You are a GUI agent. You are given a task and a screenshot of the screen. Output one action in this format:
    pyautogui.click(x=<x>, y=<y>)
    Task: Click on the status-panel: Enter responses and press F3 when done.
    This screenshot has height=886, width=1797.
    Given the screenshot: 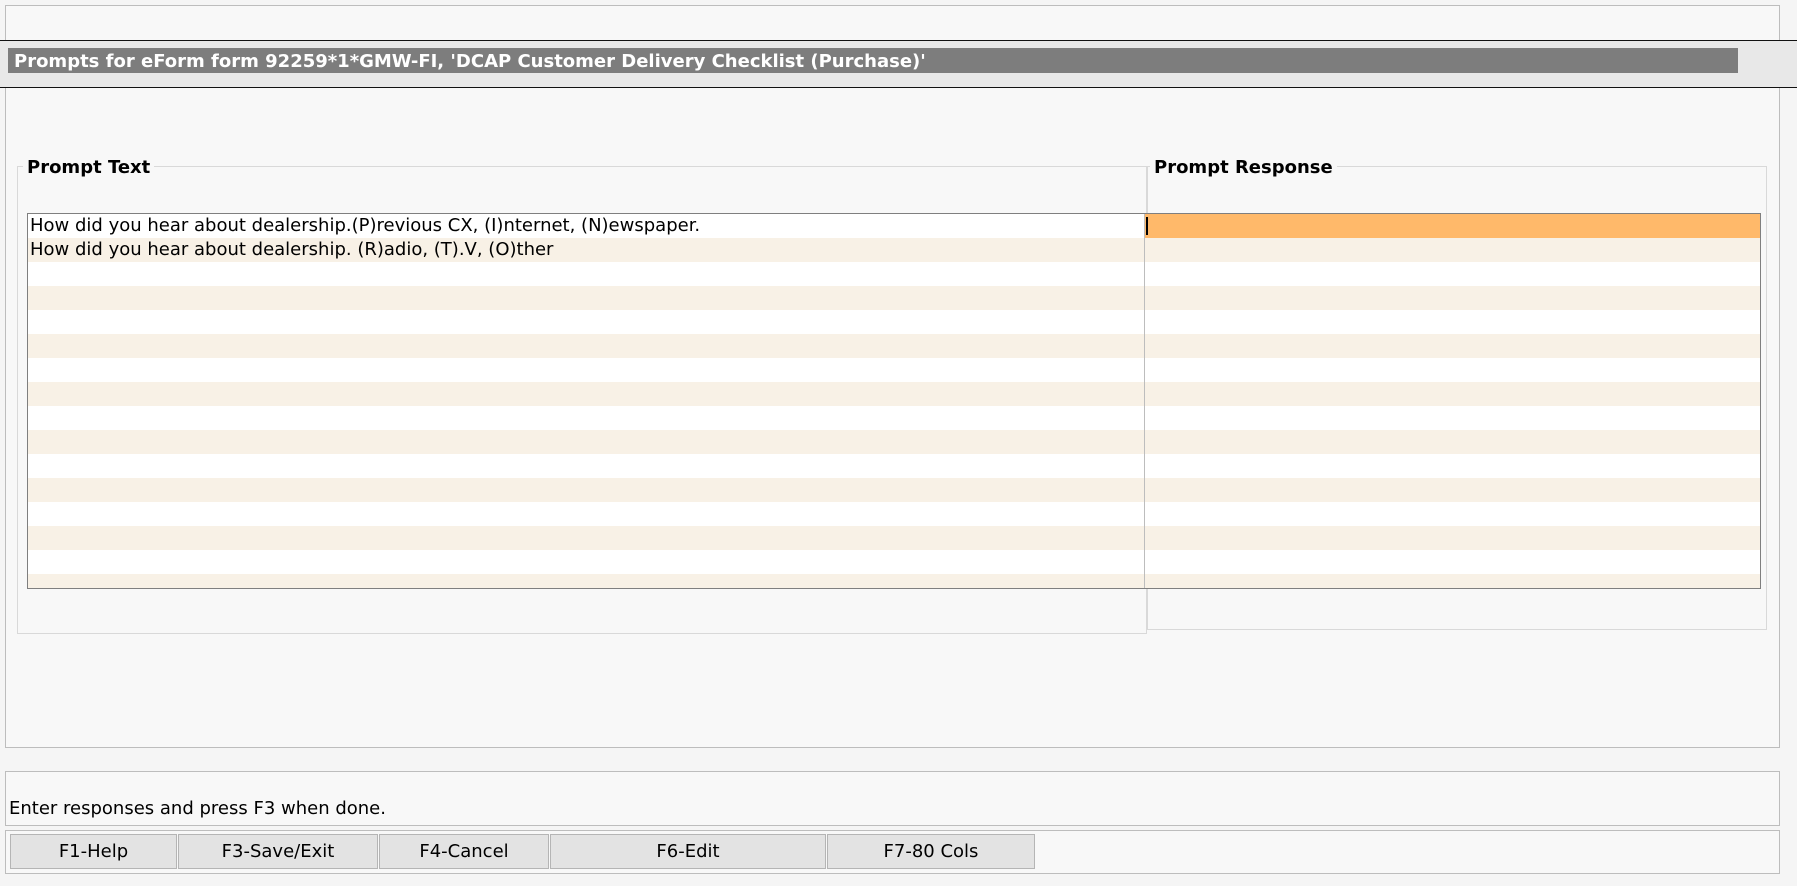 What is the action you would take?
    pyautogui.click(x=892, y=798)
    